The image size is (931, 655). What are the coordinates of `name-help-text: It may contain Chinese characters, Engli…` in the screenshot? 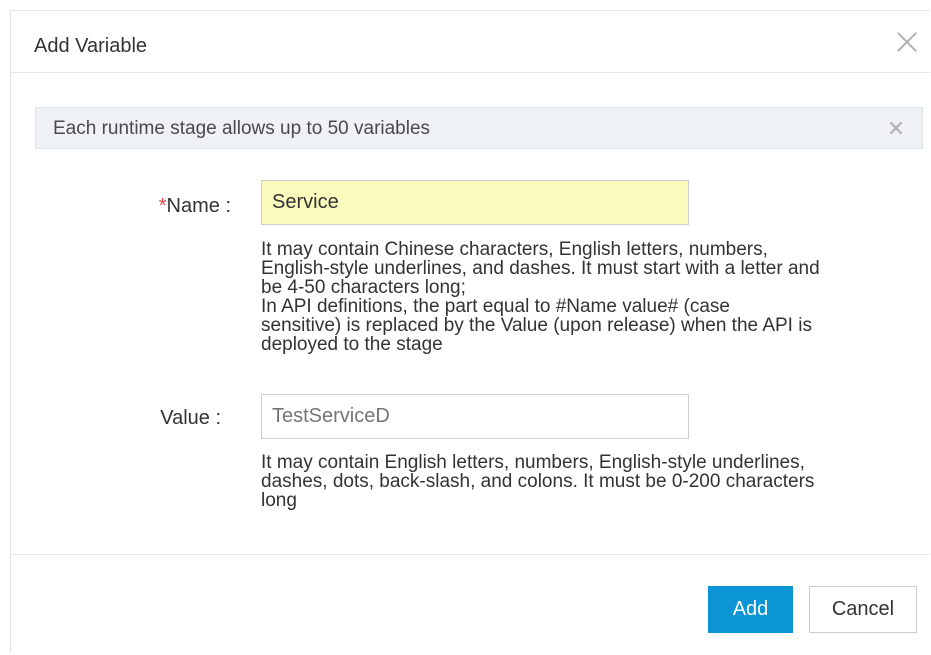 It's located at (586, 297).